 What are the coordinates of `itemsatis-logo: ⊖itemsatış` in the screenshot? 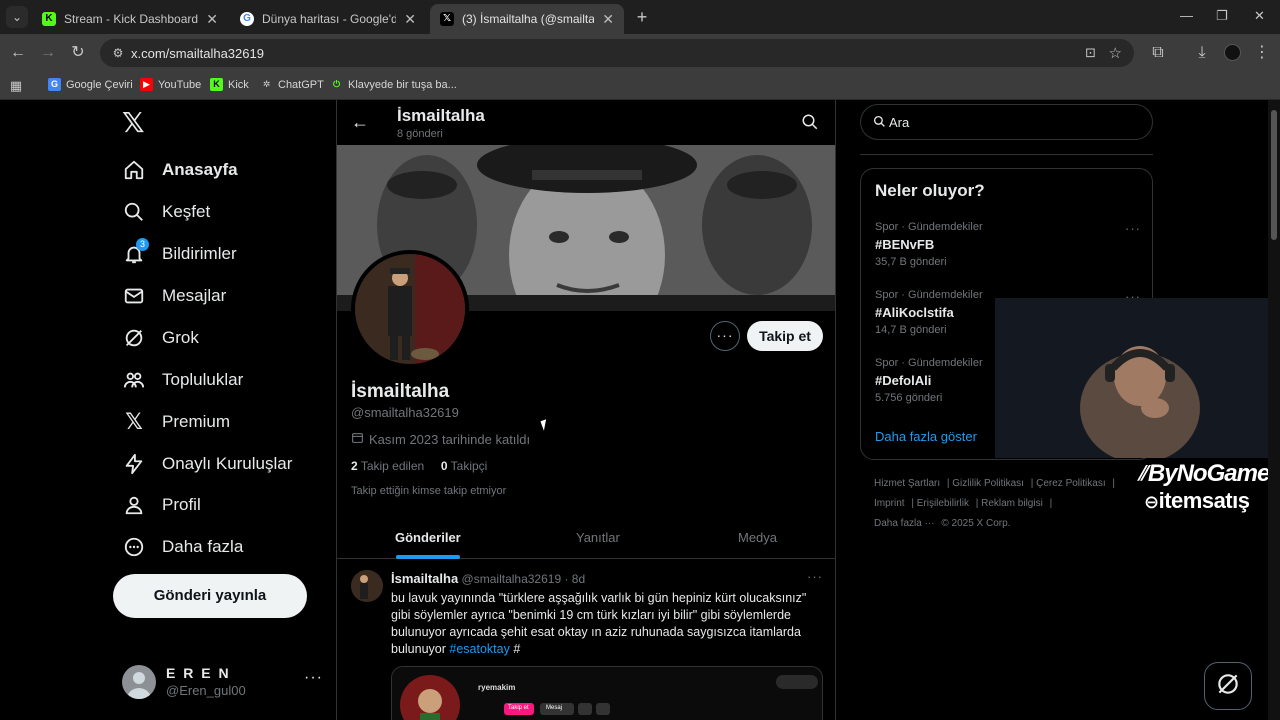 It's located at (1197, 501).